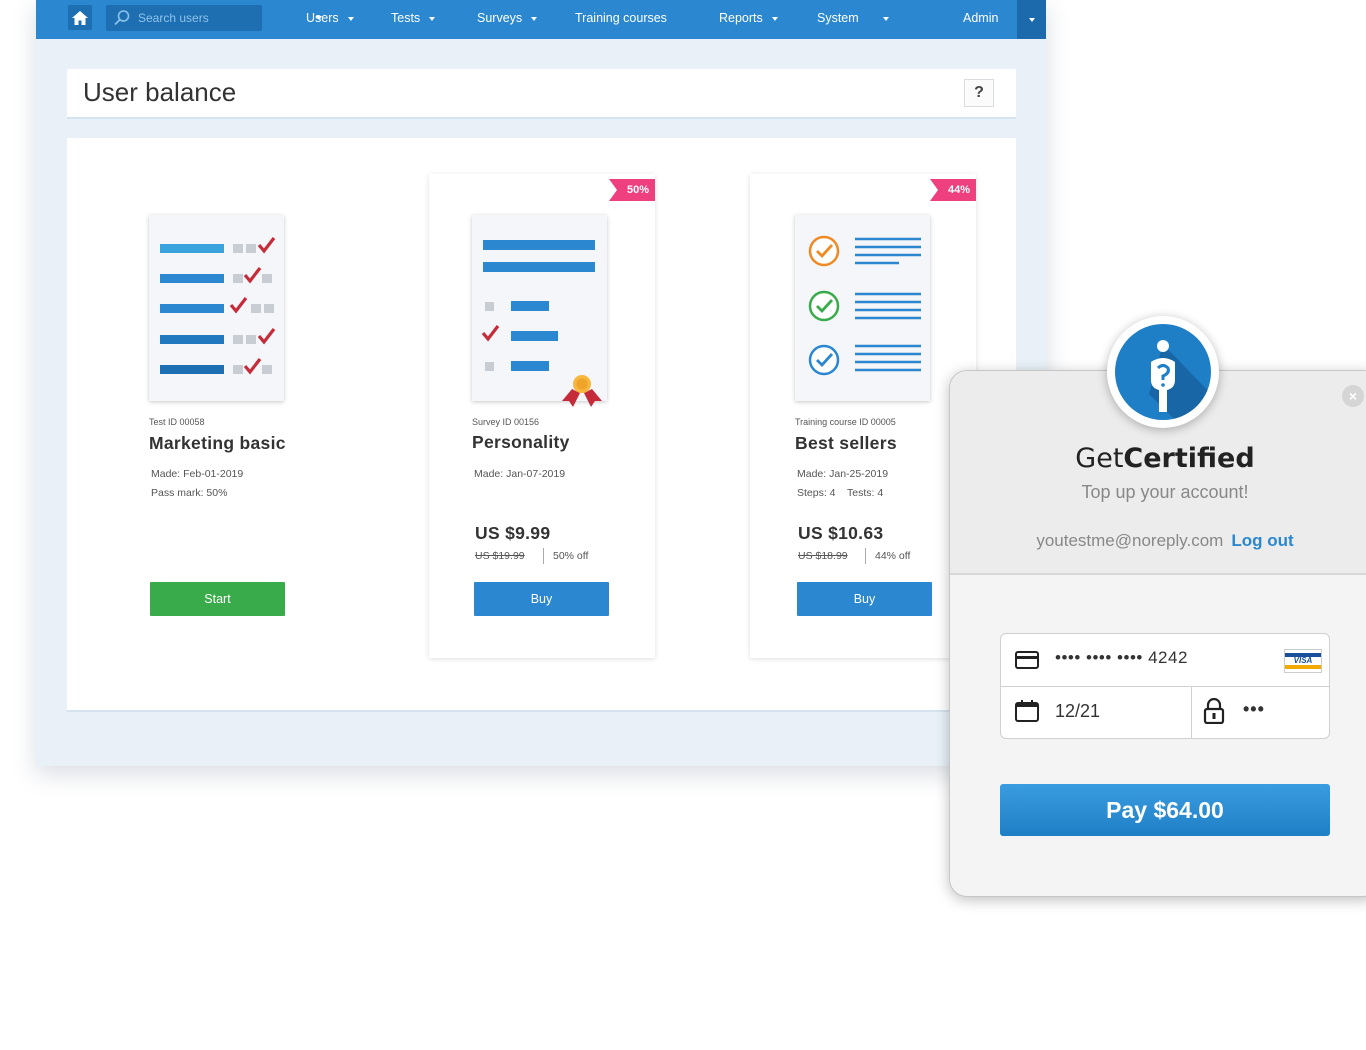 This screenshot has width=1366, height=1050. I want to click on nav-reports: Reports, so click(748, 19).